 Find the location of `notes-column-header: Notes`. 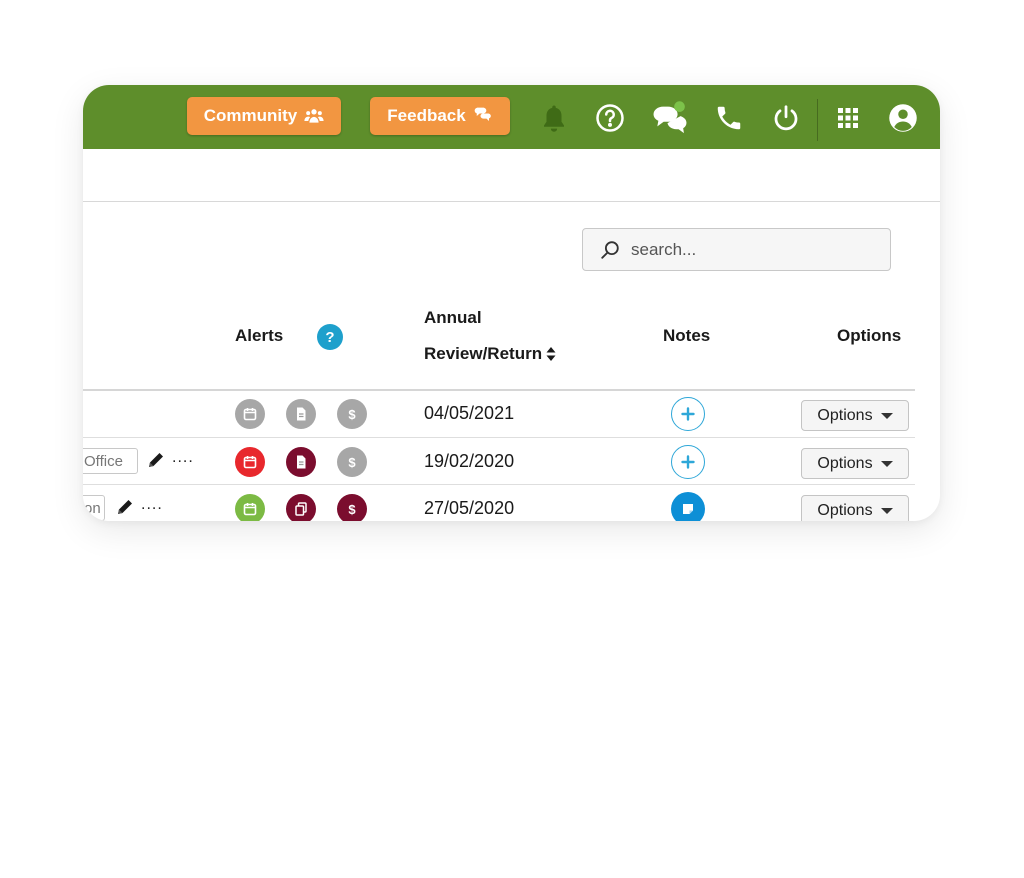

notes-column-header: Notes is located at coordinates (687, 335).